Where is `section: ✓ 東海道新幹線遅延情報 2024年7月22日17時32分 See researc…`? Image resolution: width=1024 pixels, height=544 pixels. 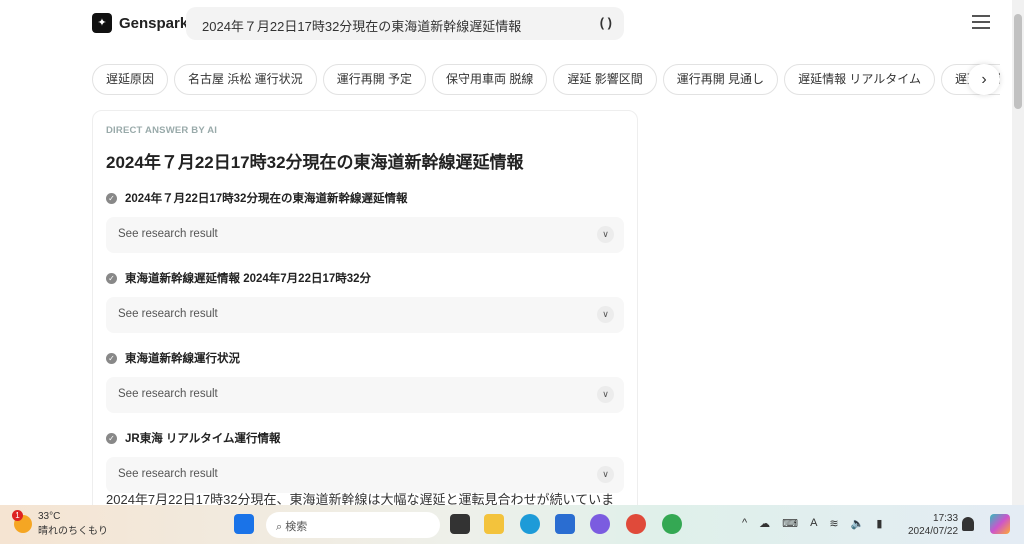
section: ✓ 東海道新幹線遅延情報 2024年7月22日17時32分 See researc… is located at coordinates (365, 301).